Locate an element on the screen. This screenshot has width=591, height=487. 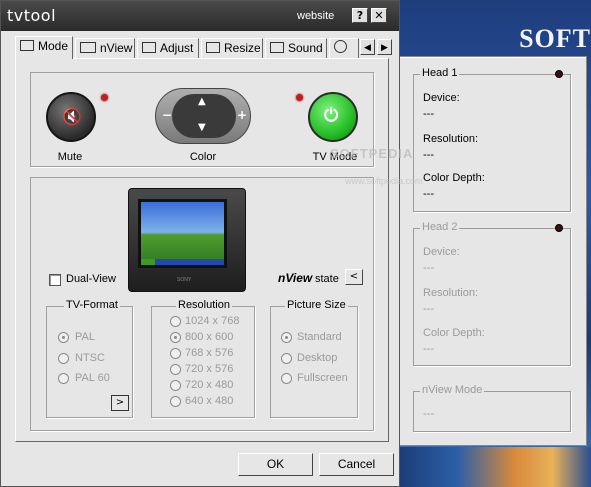
controls-box: 🔇 Mute ▲ ▼ − + Color ⏻ TV Mode is located at coordinates (202, 119).